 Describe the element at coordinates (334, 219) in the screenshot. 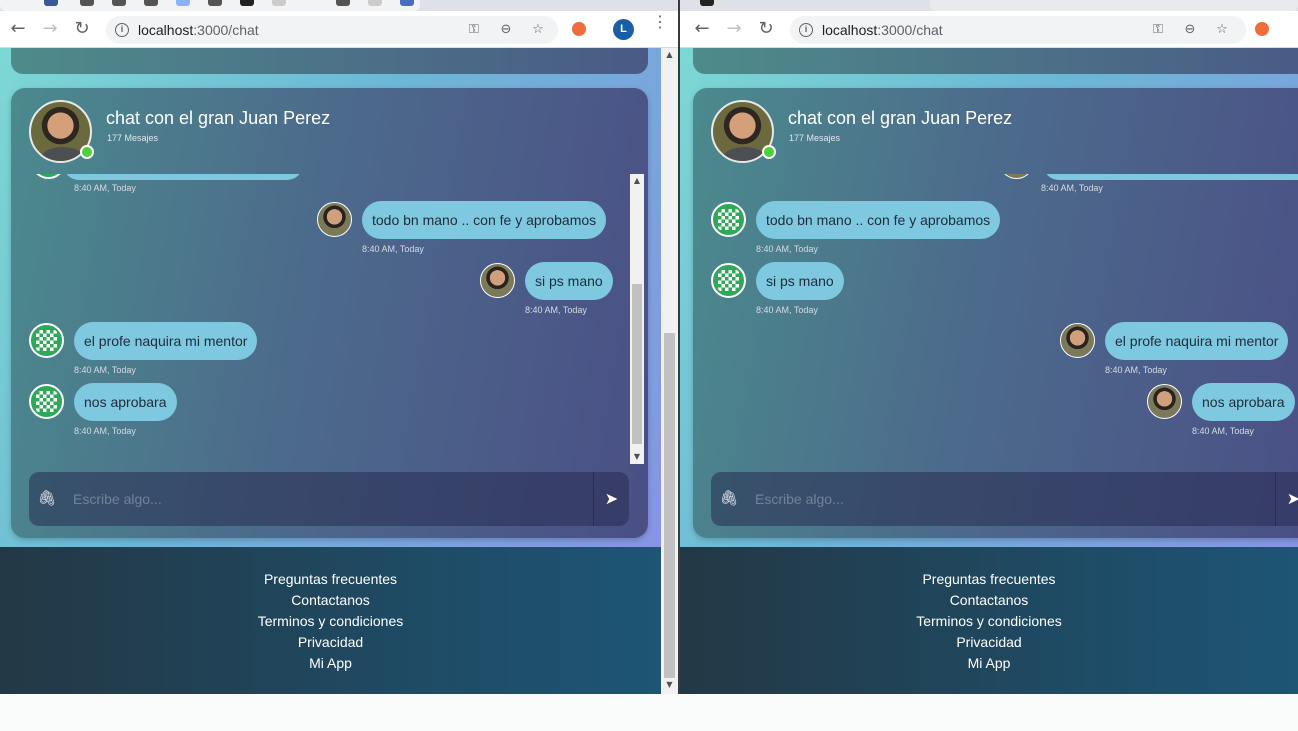

I see `user-avatar` at that location.